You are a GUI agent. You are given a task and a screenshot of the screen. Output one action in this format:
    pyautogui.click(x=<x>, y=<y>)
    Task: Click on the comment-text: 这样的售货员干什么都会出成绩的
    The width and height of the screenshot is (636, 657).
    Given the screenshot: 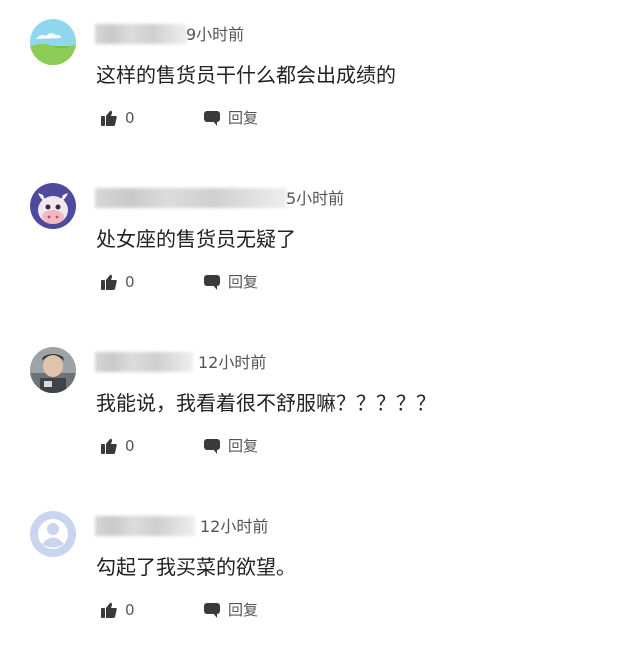 What is the action you would take?
    pyautogui.click(x=246, y=75)
    